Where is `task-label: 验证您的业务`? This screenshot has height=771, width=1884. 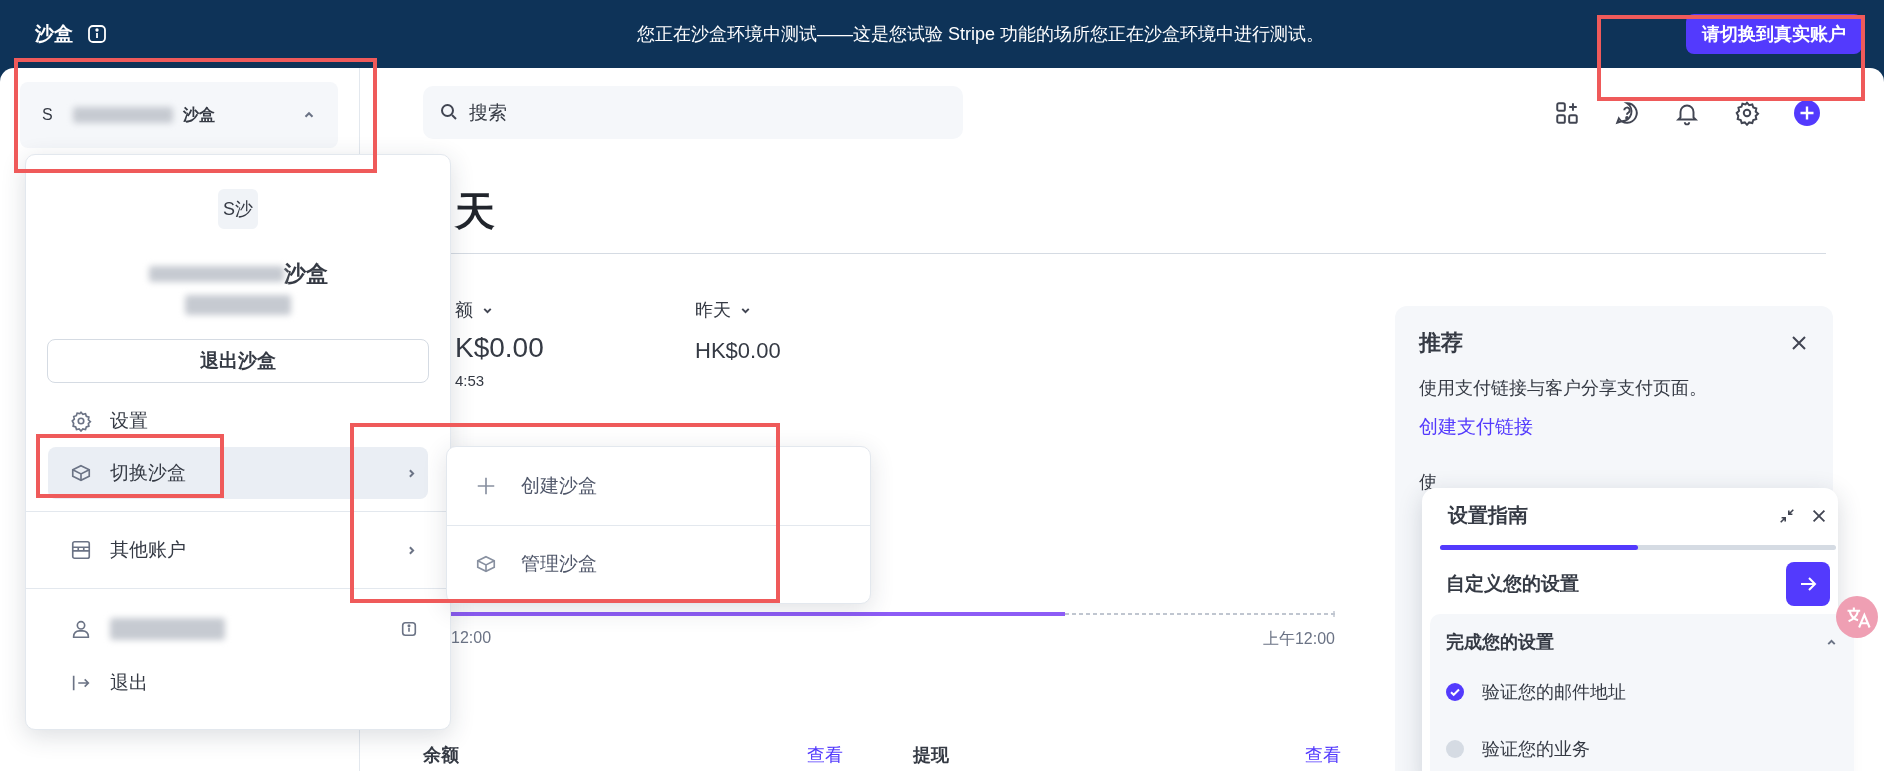
task-label: 验证您的业务 is located at coordinates (1536, 749).